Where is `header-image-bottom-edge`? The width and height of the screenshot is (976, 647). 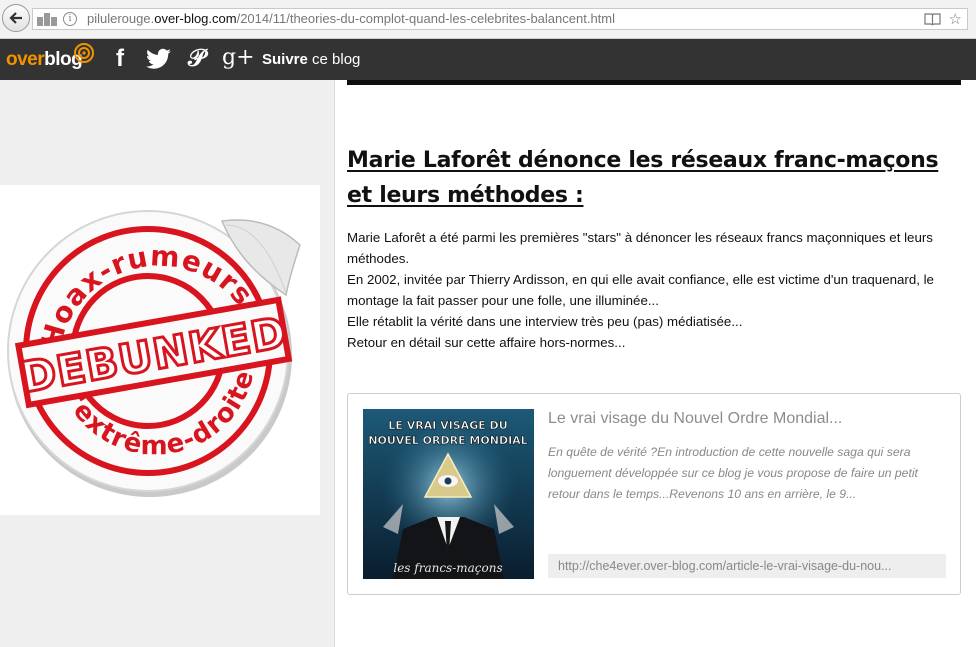 header-image-bottom-edge is located at coordinates (654, 82).